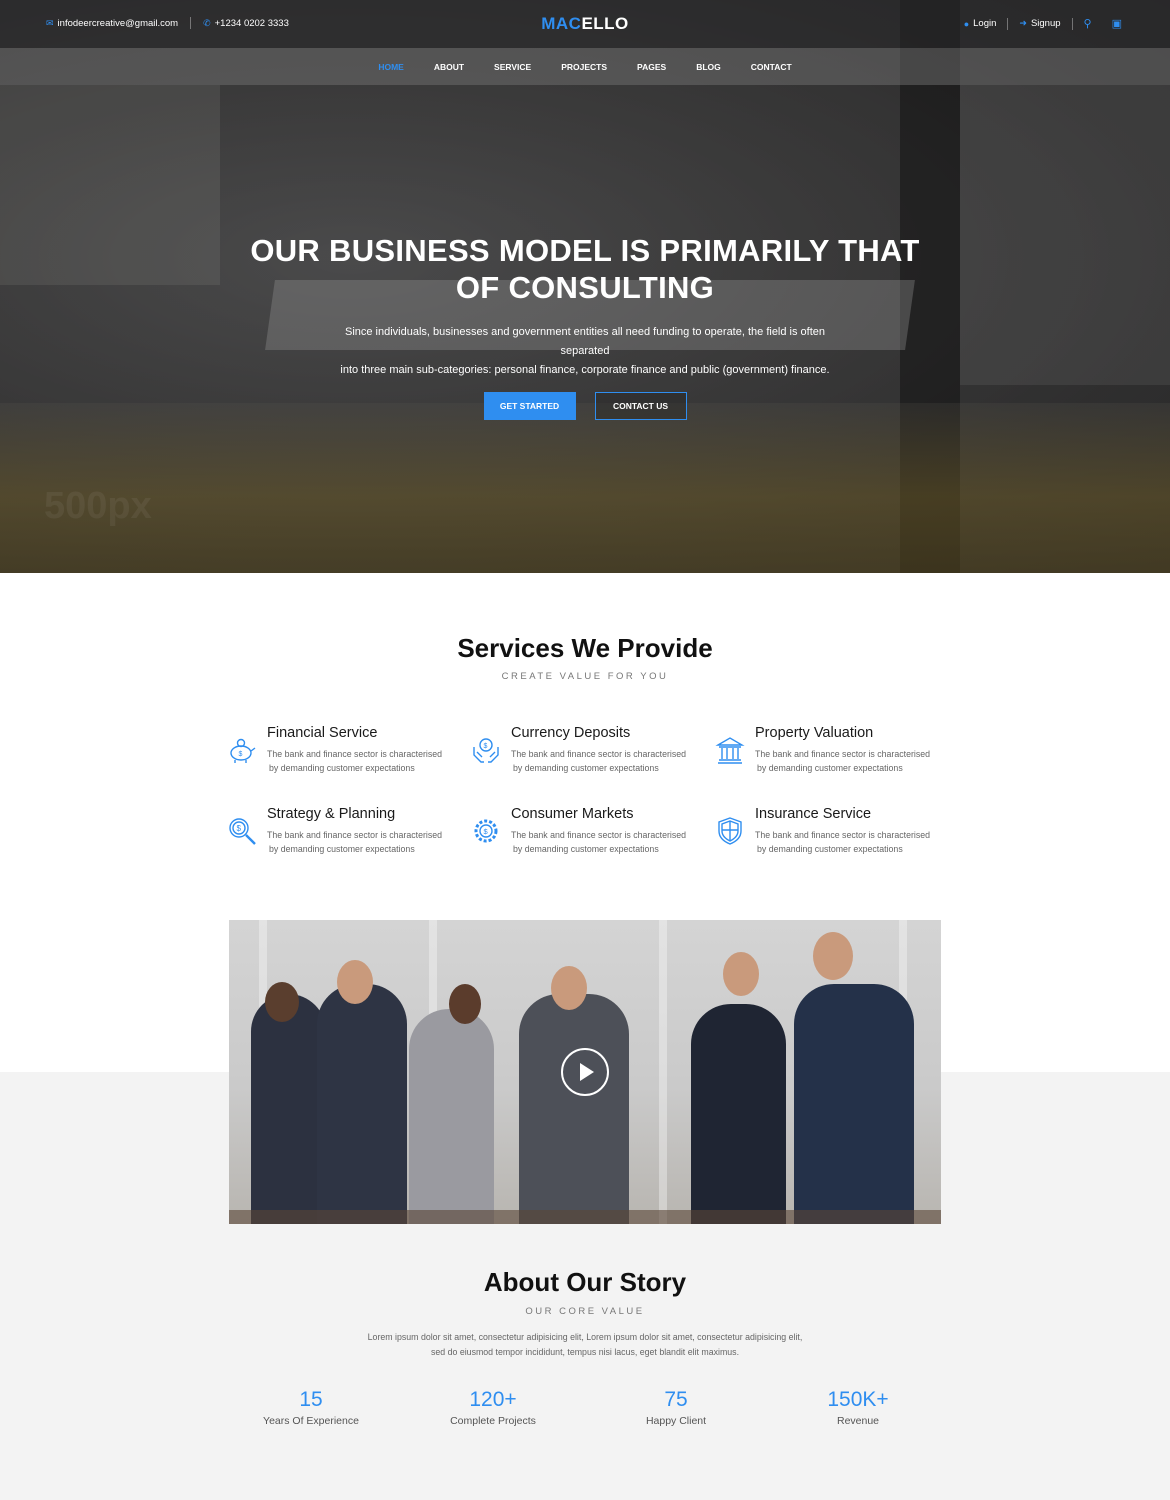 This screenshot has height=1500, width=1170. Describe the element at coordinates (605, 23) in the screenshot. I see `logo-part-white: ELLO` at that location.